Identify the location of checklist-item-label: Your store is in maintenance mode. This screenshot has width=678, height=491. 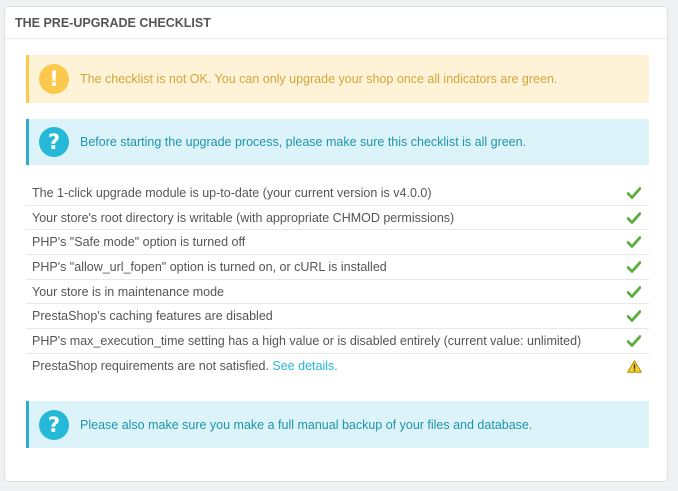
(128, 292).